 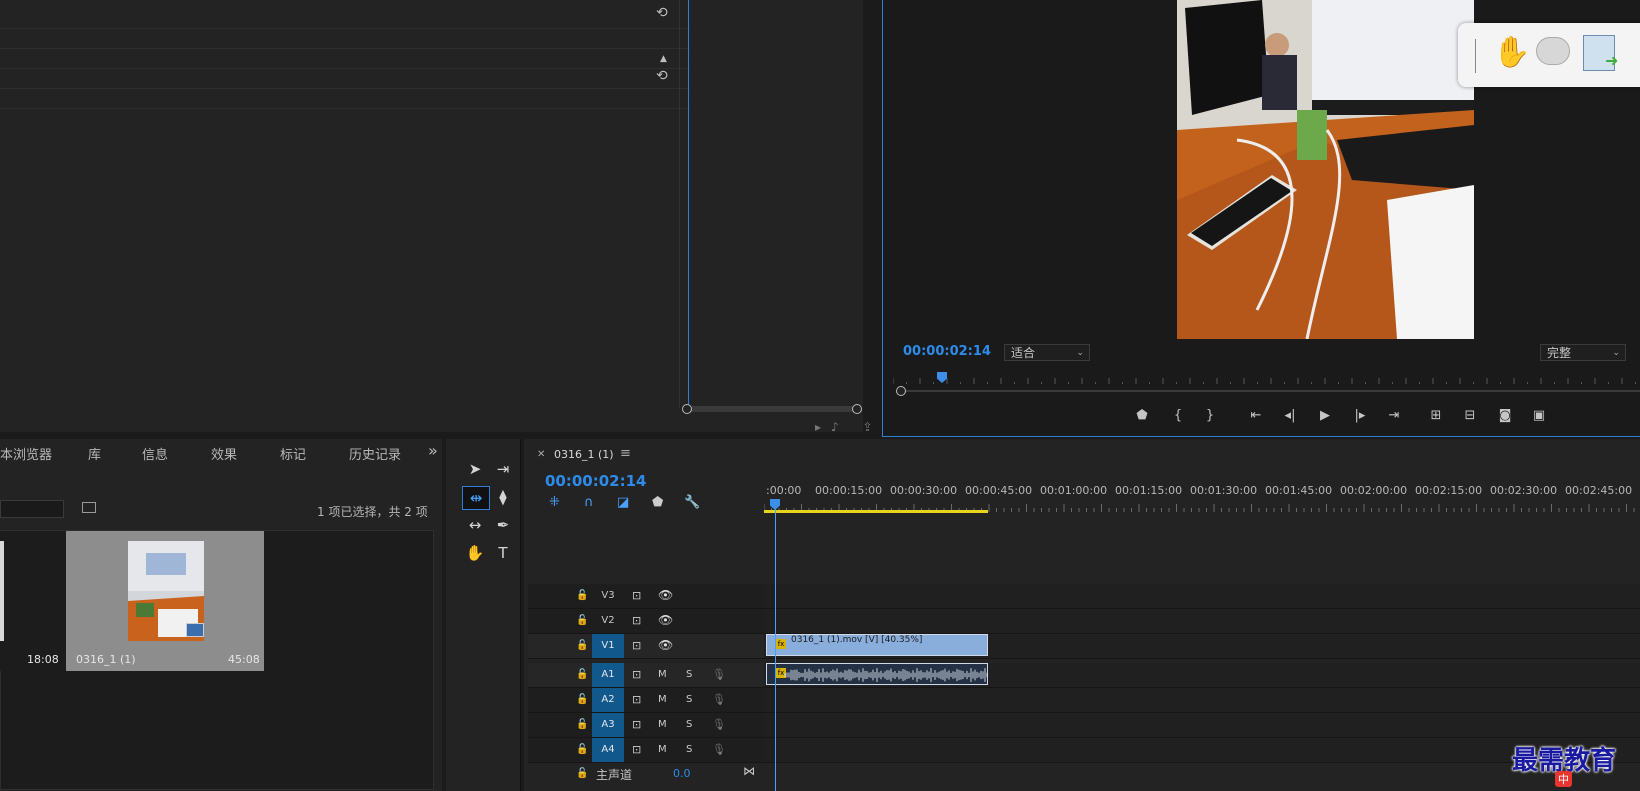 What do you see at coordinates (503, 525) in the screenshot?
I see `pen-tool-icon: ✒` at bounding box center [503, 525].